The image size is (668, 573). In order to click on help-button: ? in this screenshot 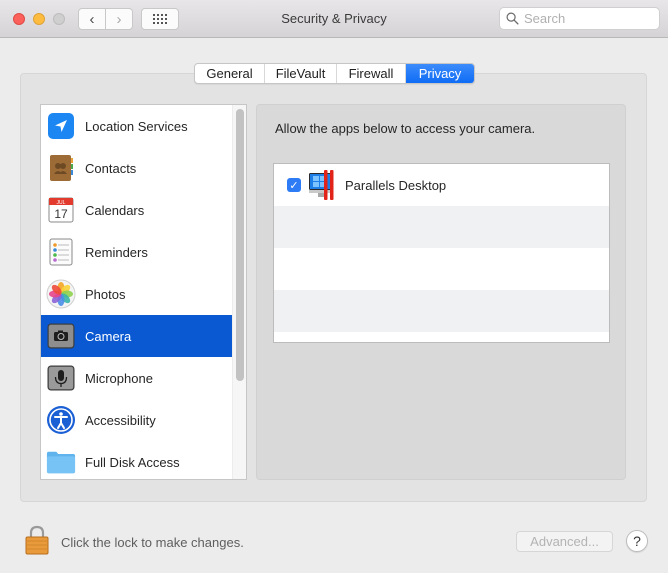, I will do `click(637, 541)`.